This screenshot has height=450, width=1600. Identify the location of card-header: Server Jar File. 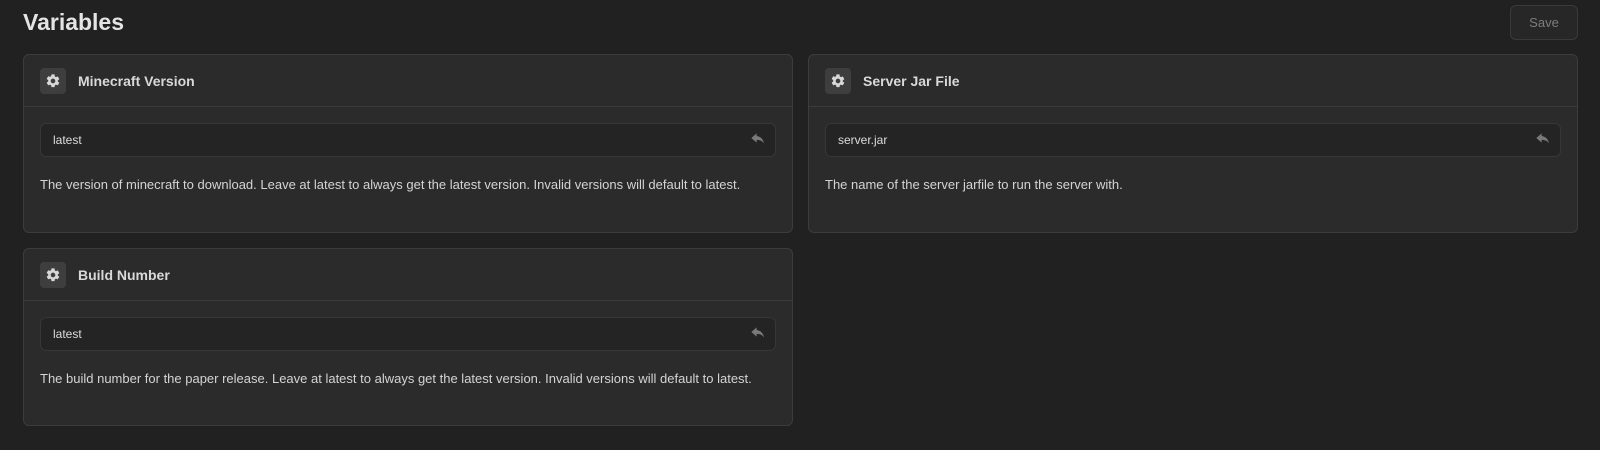
(1193, 81).